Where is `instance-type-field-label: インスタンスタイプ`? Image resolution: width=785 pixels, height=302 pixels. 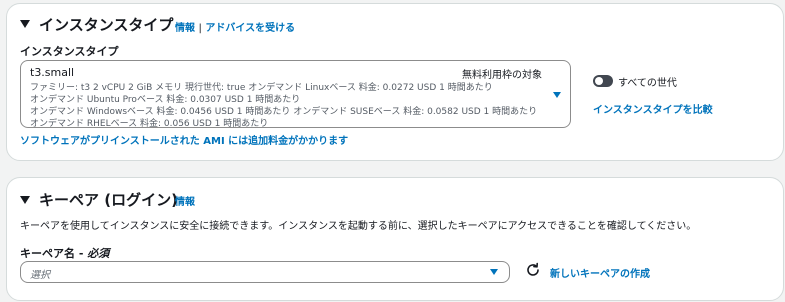
instance-type-field-label: インスタンスタイプ is located at coordinates (69, 51).